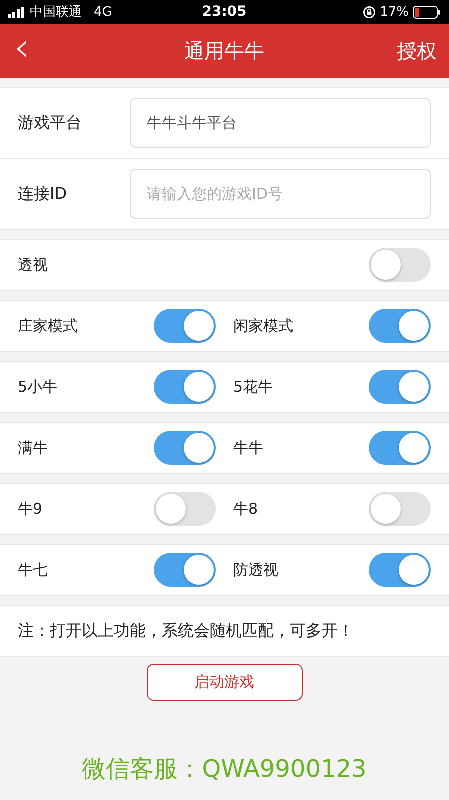  What do you see at coordinates (56, 12) in the screenshot?
I see `carrier-name: 中国联通` at bounding box center [56, 12].